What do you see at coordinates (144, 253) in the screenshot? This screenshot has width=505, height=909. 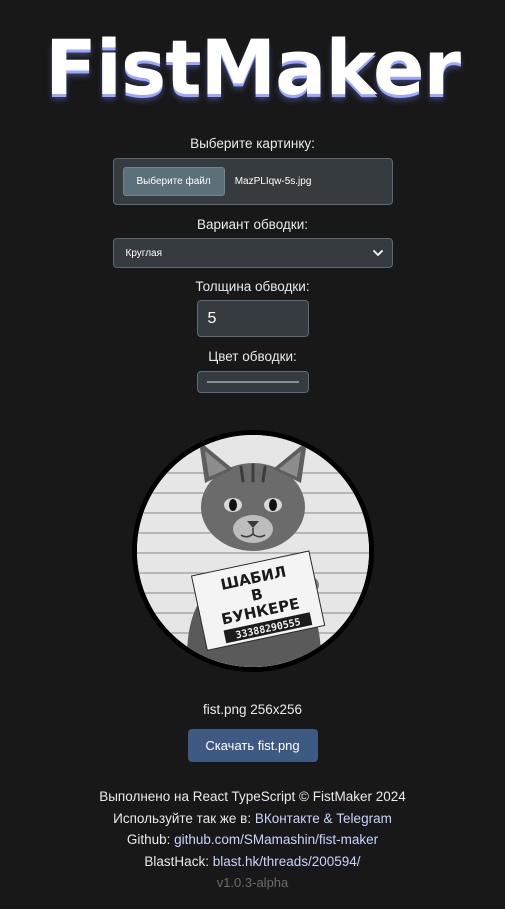 I see `variant-select-value: Круглая` at bounding box center [144, 253].